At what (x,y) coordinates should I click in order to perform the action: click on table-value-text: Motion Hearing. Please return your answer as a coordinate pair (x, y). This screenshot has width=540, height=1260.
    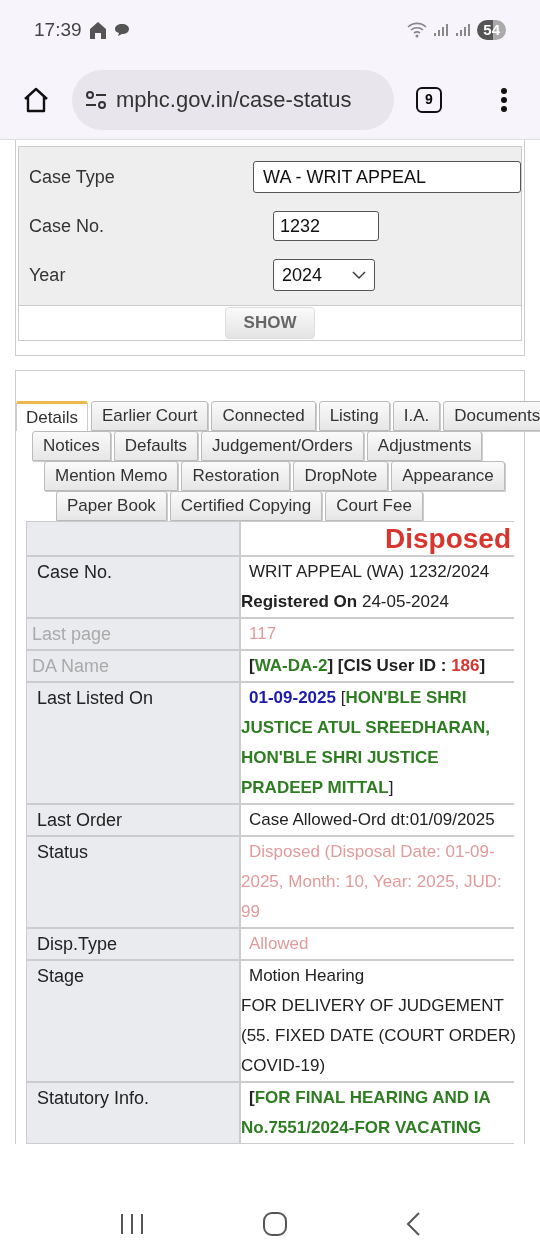
    Looking at the image, I should click on (307, 976).